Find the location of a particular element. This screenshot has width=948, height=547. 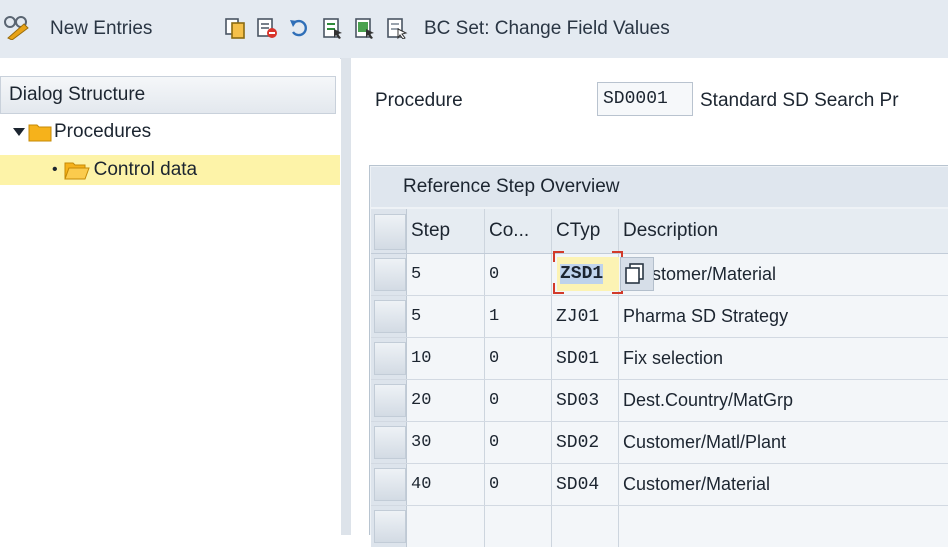

ctyp-cell: SD02 is located at coordinates (585, 442).